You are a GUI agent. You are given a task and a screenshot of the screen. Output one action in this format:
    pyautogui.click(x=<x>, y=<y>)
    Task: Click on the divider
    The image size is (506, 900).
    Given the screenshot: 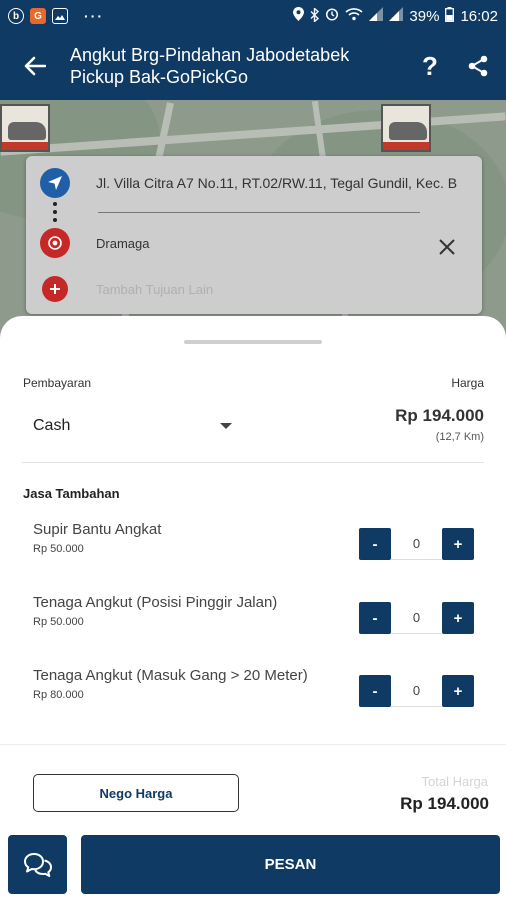 What is the action you would take?
    pyautogui.click(x=253, y=462)
    